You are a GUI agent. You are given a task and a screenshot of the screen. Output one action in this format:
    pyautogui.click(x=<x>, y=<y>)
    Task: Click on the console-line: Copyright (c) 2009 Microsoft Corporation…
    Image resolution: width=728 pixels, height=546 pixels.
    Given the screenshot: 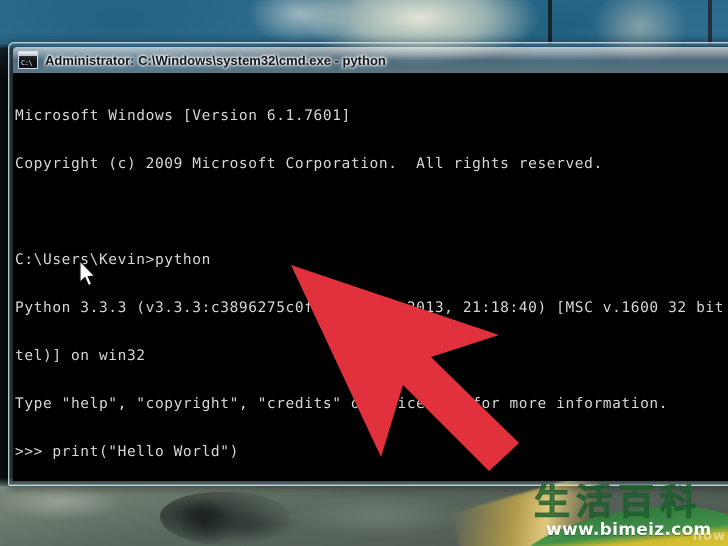 What is the action you would take?
    pyautogui.click(x=309, y=164)
    